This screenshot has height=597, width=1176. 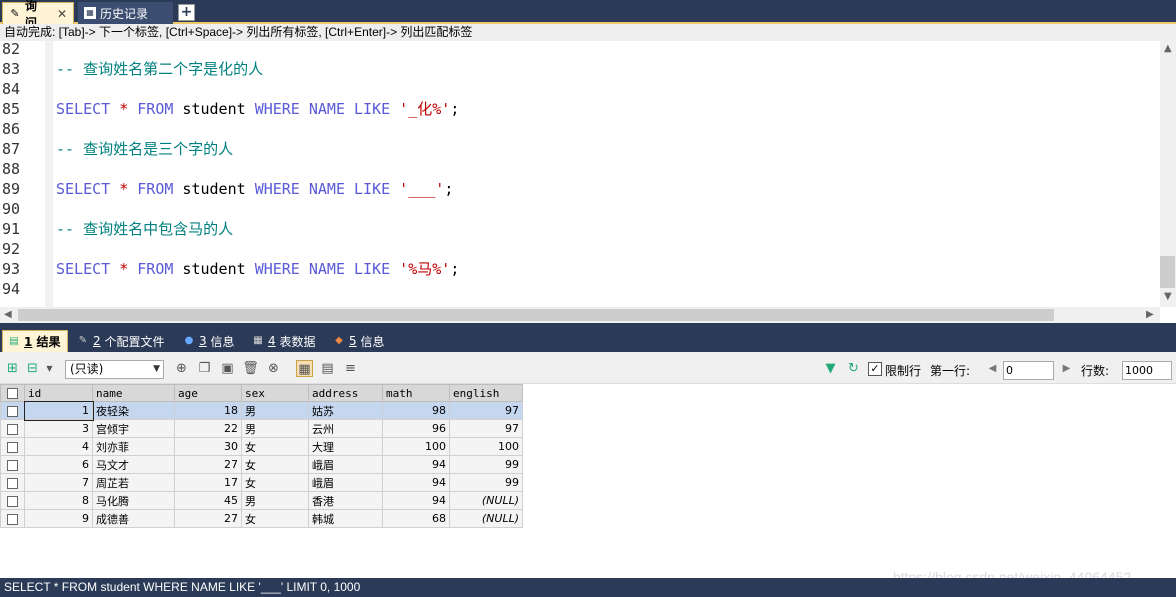 What do you see at coordinates (133, 482) in the screenshot?
I see `table-cell-name: 周芷若` at bounding box center [133, 482].